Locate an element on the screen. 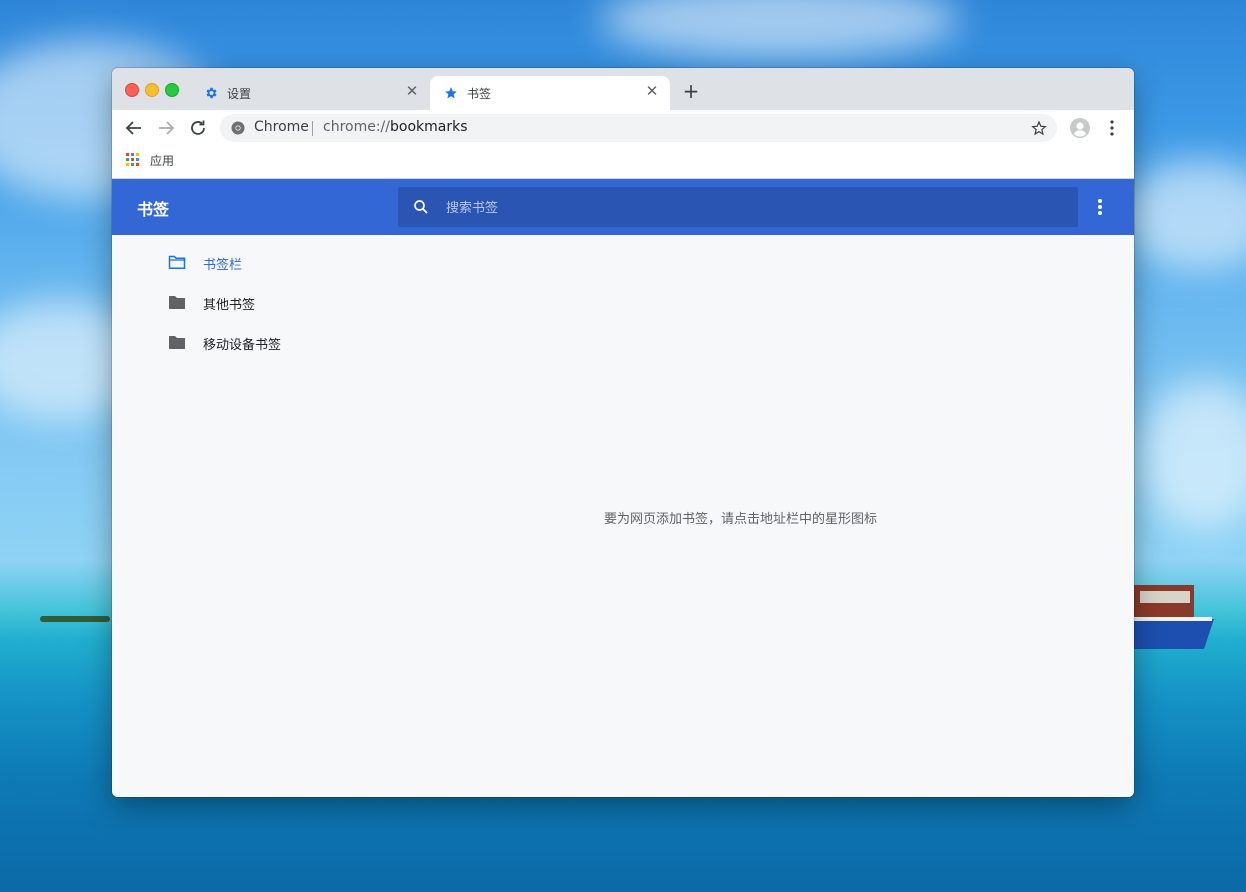  search-input is located at coordinates (746, 208).